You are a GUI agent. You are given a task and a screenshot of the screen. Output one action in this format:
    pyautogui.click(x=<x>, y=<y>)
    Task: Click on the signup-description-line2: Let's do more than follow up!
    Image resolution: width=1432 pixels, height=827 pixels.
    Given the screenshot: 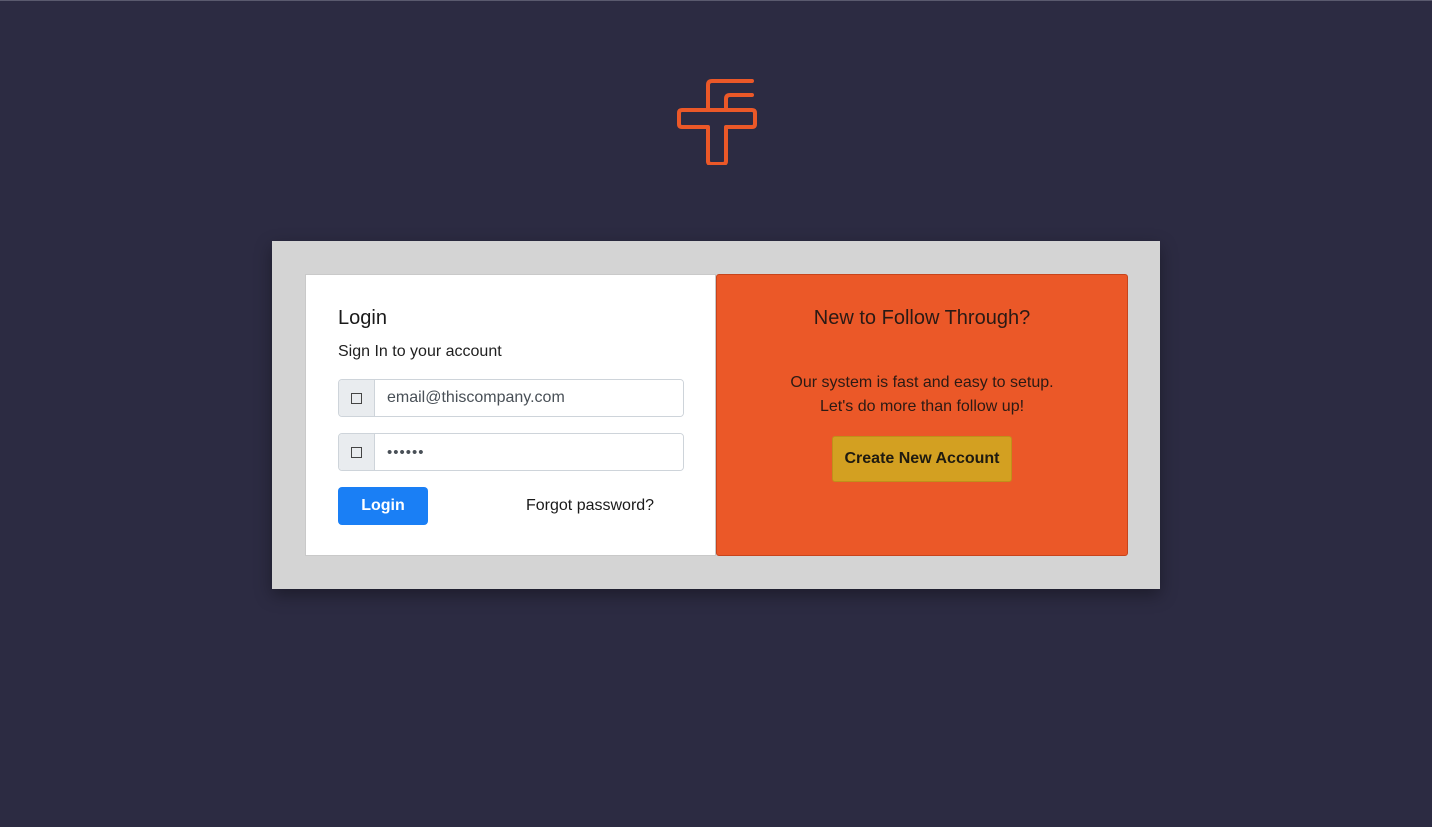 What is the action you would take?
    pyautogui.click(x=922, y=406)
    